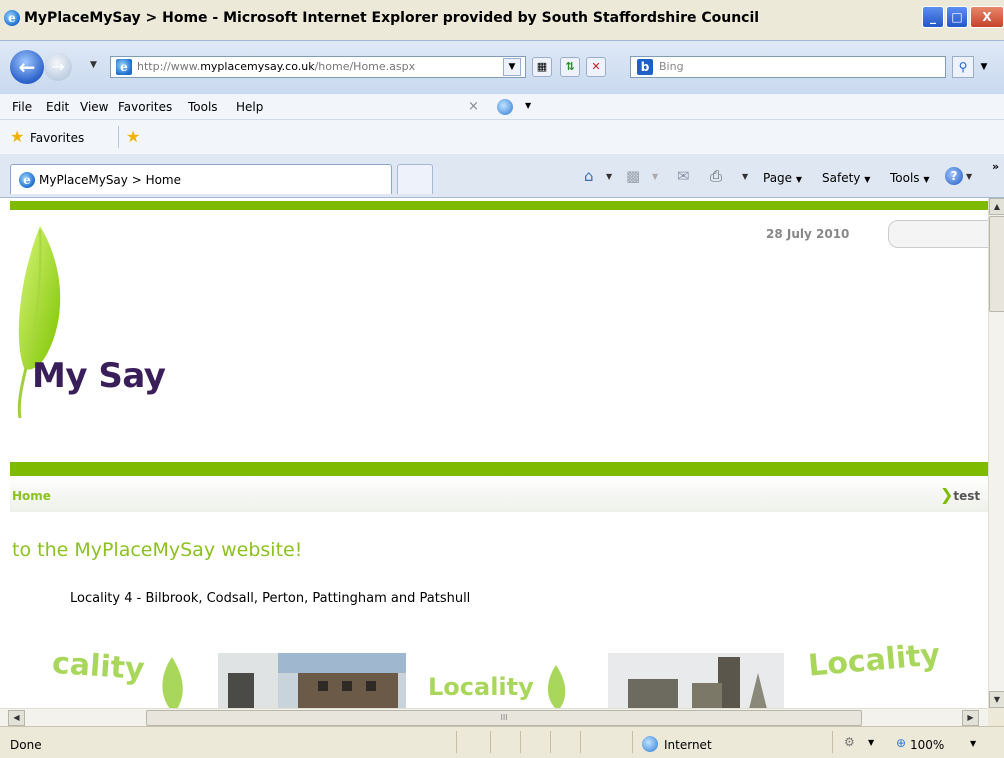 Image resolution: width=1004 pixels, height=758 pixels. What do you see at coordinates (93, 65) in the screenshot?
I see `recent-pages-dropdown: ▼` at bounding box center [93, 65].